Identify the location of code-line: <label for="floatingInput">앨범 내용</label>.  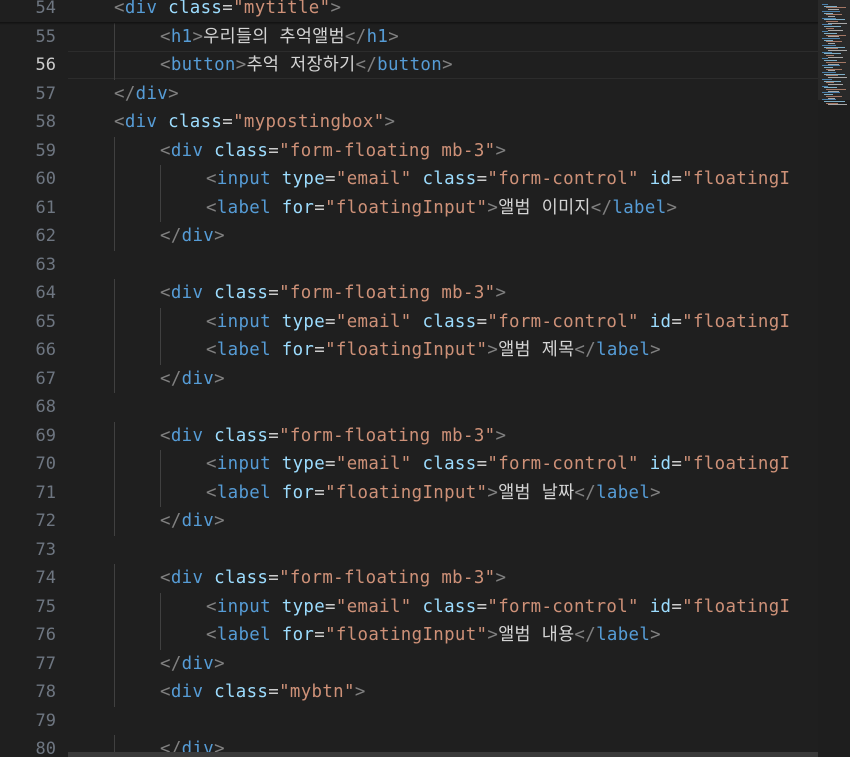
(364, 635).